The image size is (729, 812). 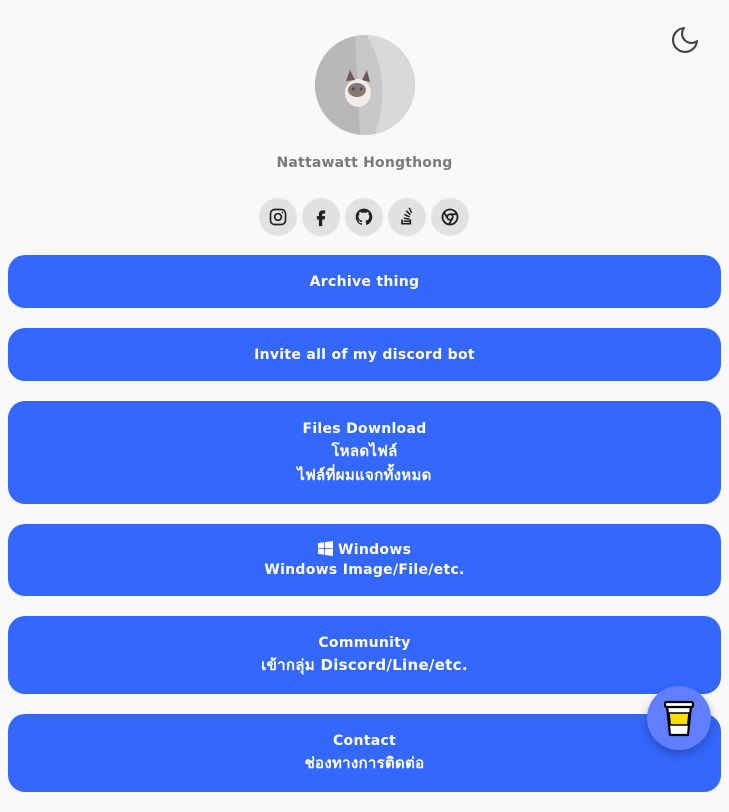 What do you see at coordinates (364, 655) in the screenshot?
I see `community-button: Community เข้ากลุ่ม Discord/Line/etc.` at bounding box center [364, 655].